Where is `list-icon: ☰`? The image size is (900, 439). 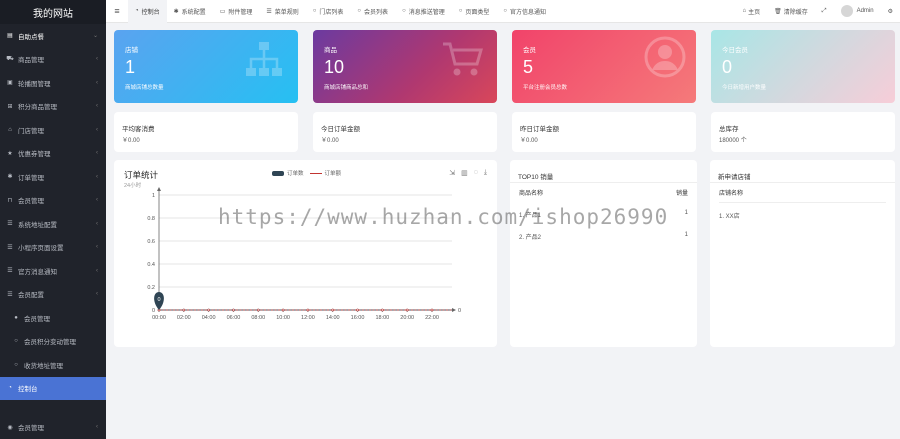 list-icon: ☰ is located at coordinates (269, 11).